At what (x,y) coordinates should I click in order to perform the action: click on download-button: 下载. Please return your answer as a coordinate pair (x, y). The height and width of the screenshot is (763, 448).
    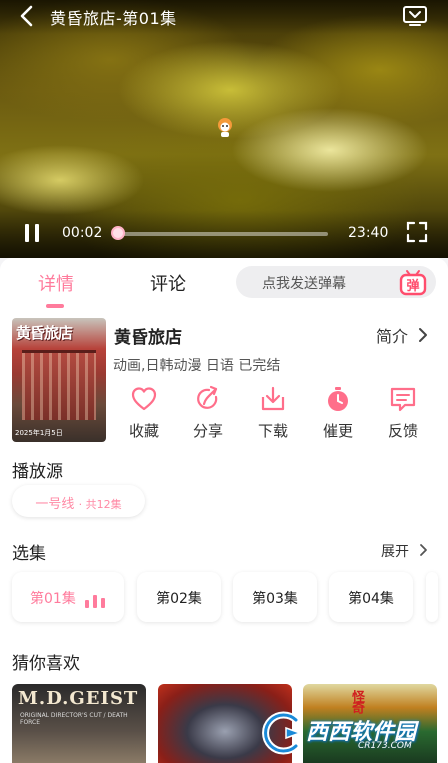
    Looking at the image, I should click on (273, 413).